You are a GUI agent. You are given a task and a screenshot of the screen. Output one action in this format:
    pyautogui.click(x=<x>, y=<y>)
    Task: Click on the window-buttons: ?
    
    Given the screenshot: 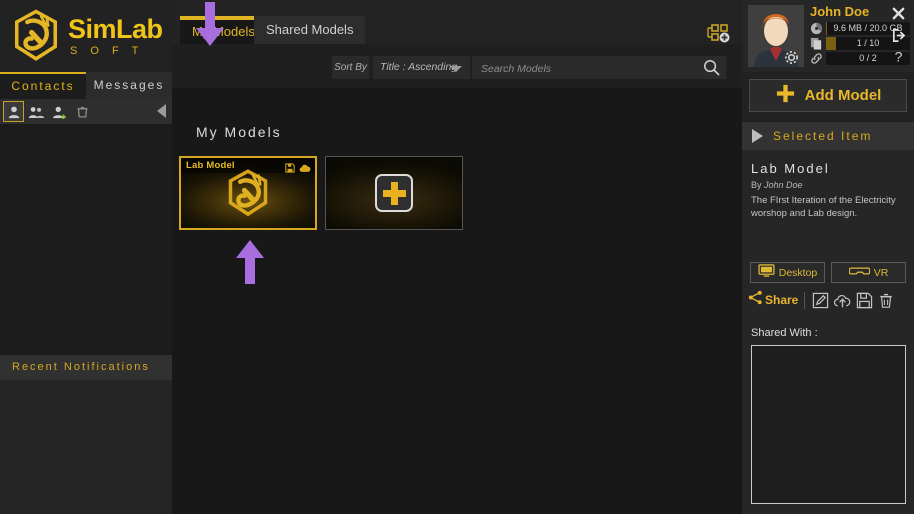 What is the action you would take?
    pyautogui.click(x=898, y=35)
    